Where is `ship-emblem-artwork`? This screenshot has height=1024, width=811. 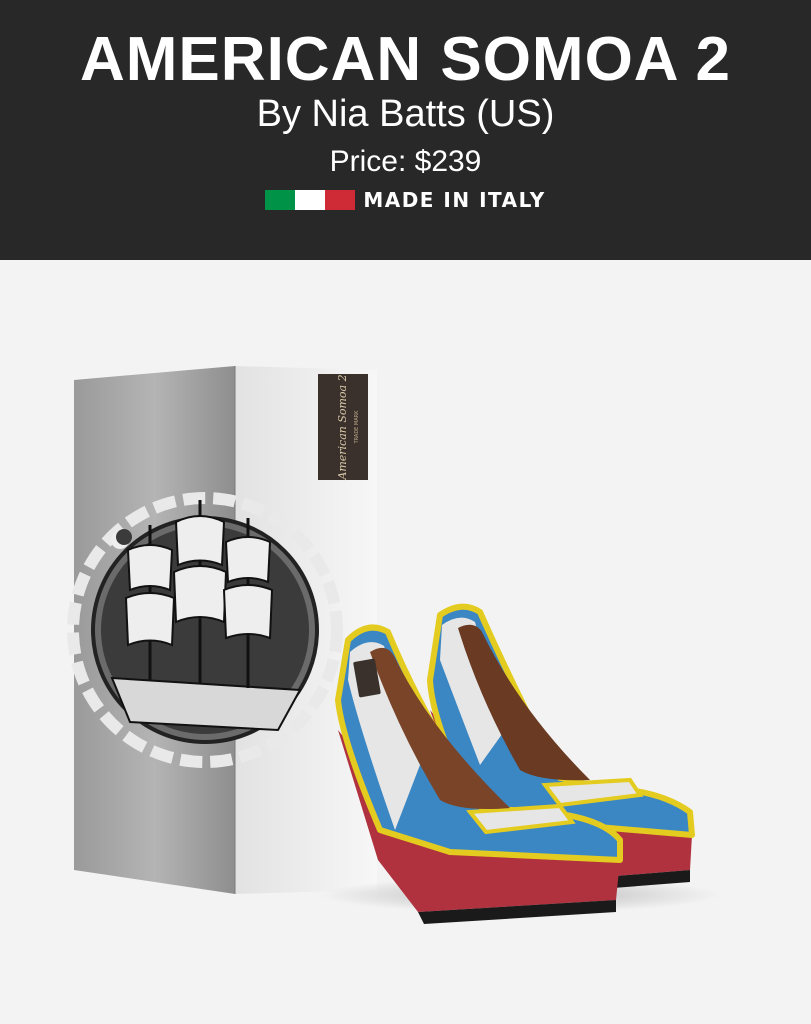
ship-emblem-artwork is located at coordinates (205, 630).